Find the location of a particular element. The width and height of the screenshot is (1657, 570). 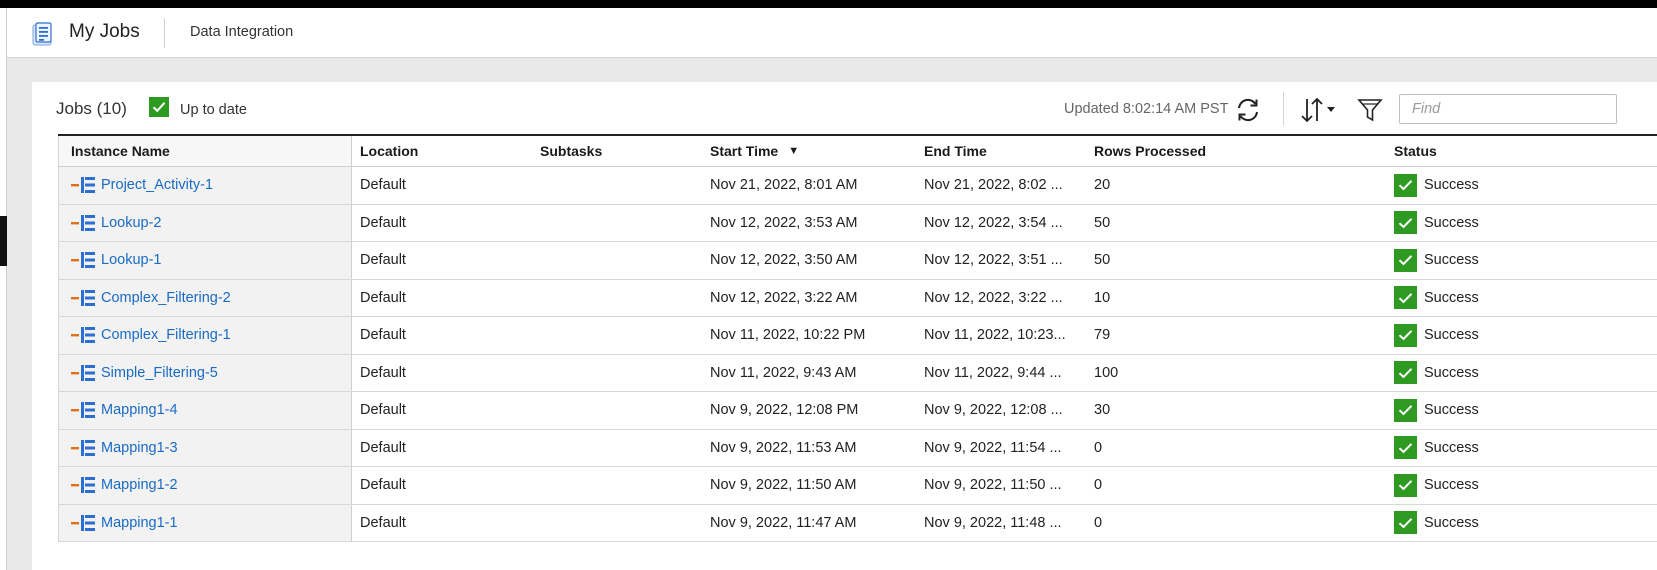

start-time-cell: Nov 9, 2022, 12:08 PM is located at coordinates (784, 410).